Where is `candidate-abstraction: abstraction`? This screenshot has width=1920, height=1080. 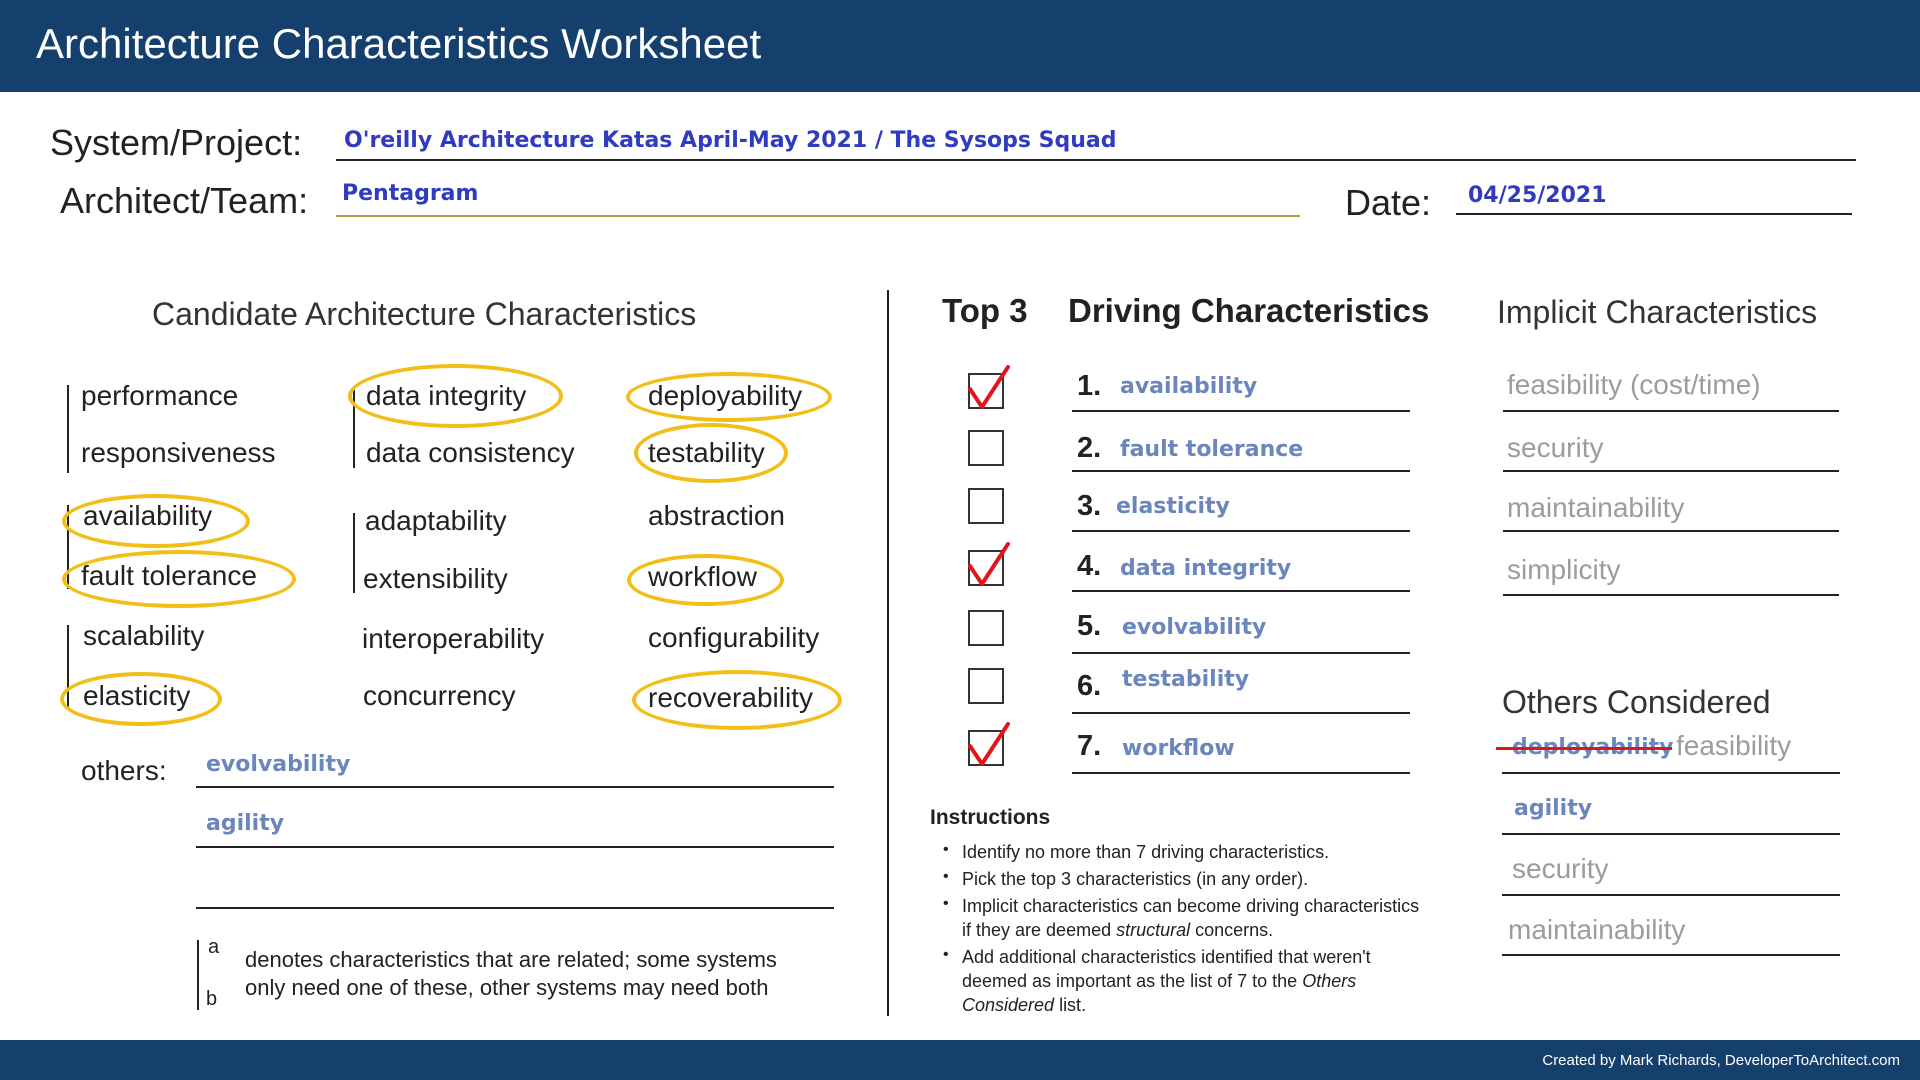
candidate-abstraction: abstraction is located at coordinates (716, 515).